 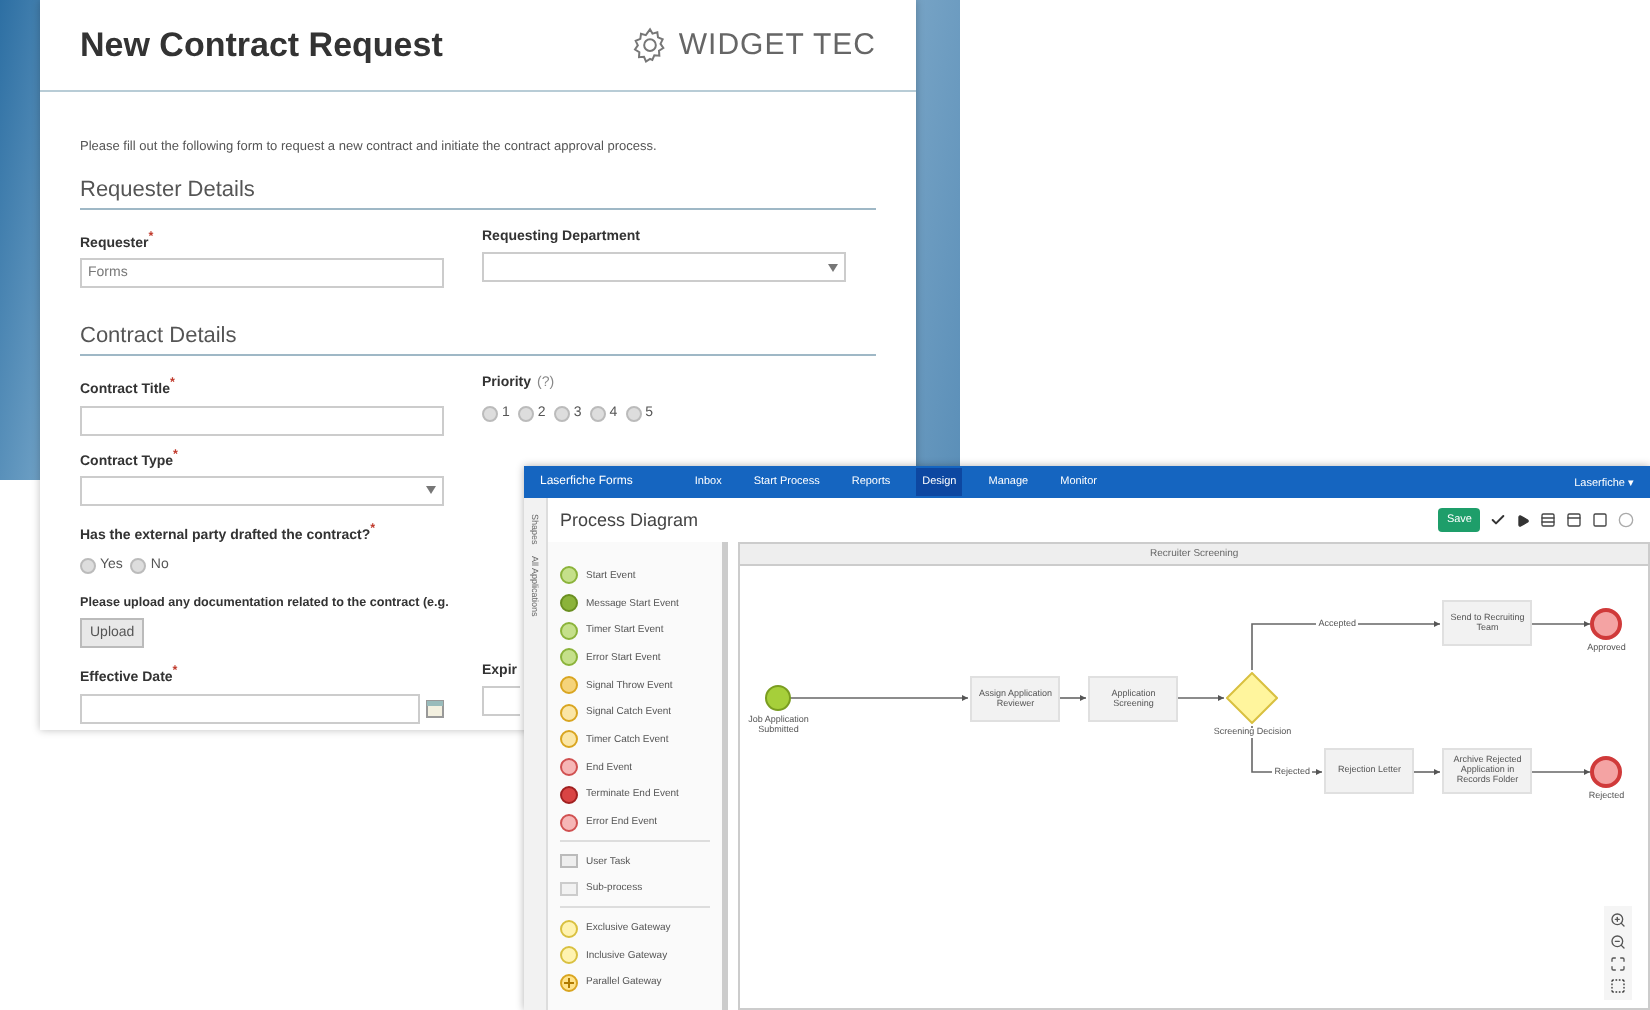 I want to click on section-heading: Contract Details, so click(x=478, y=340).